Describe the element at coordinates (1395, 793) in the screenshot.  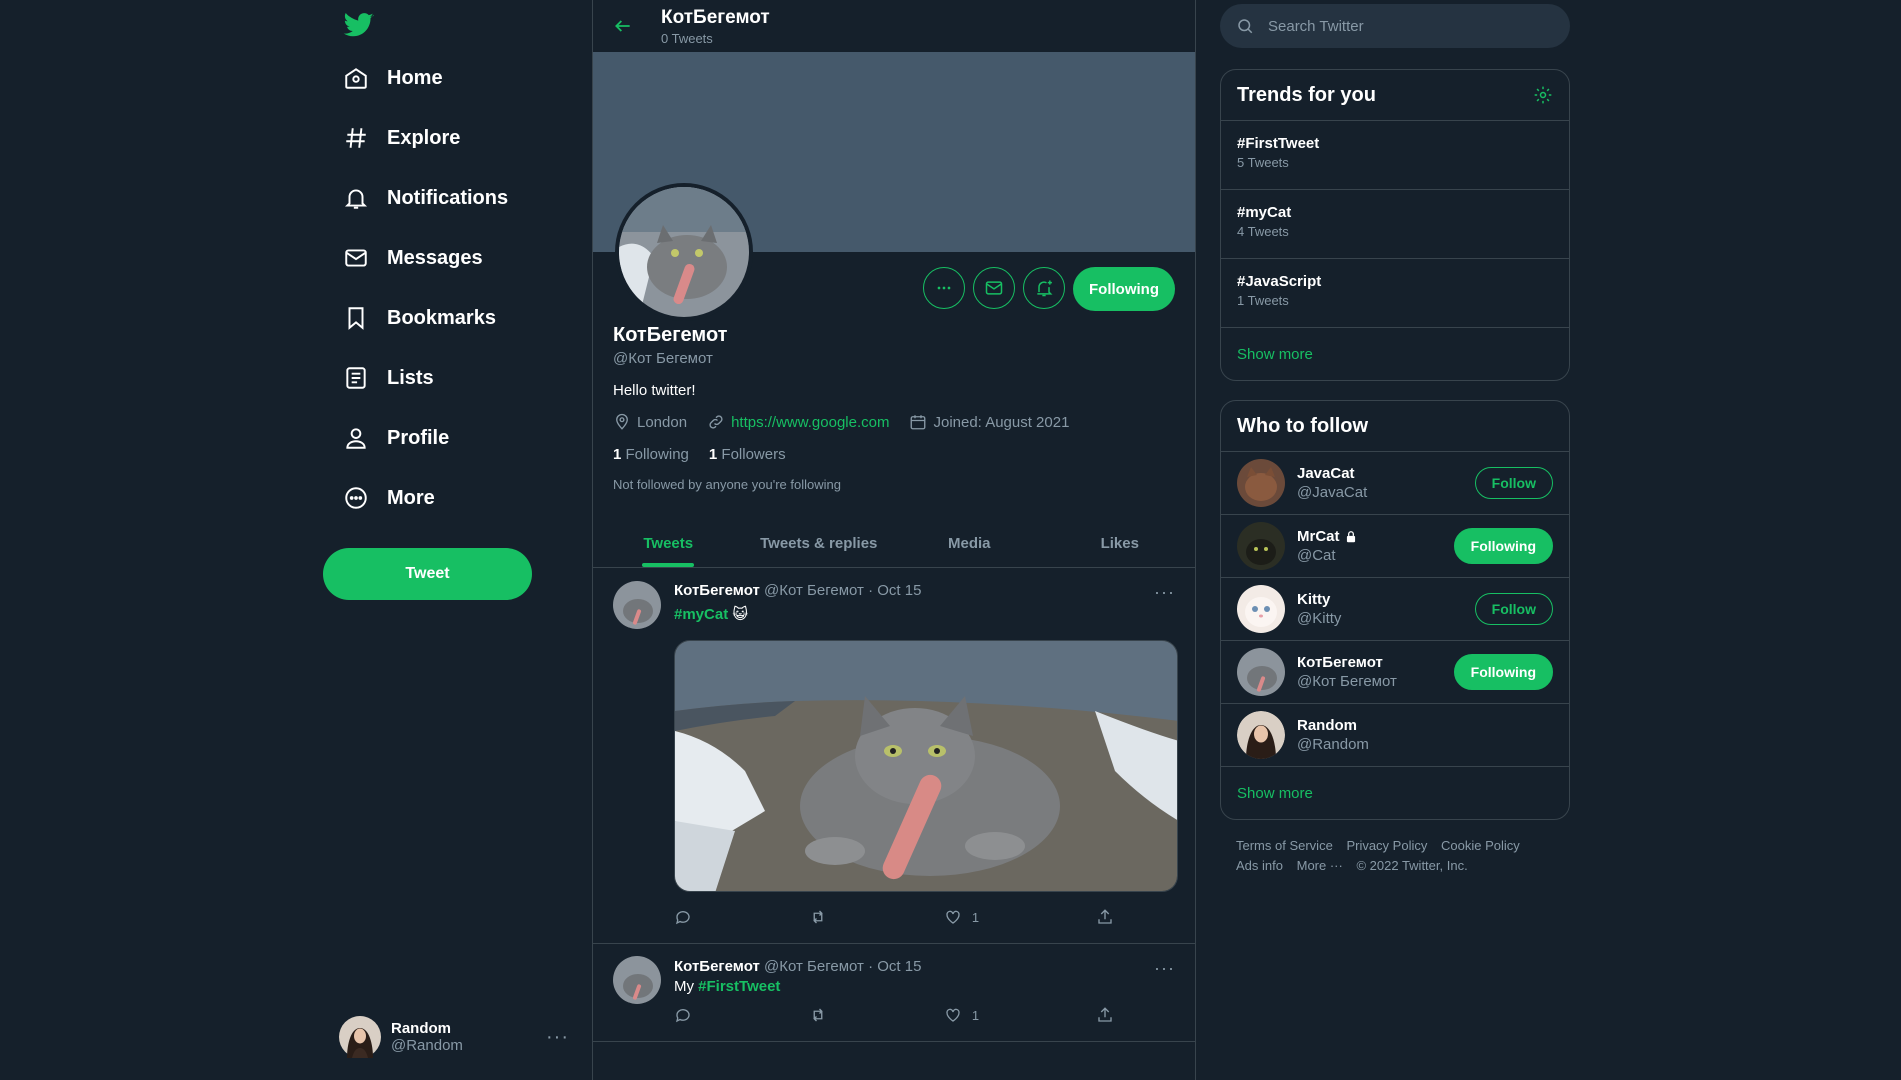
I see `who-to-follow-show-more: Show more` at that location.